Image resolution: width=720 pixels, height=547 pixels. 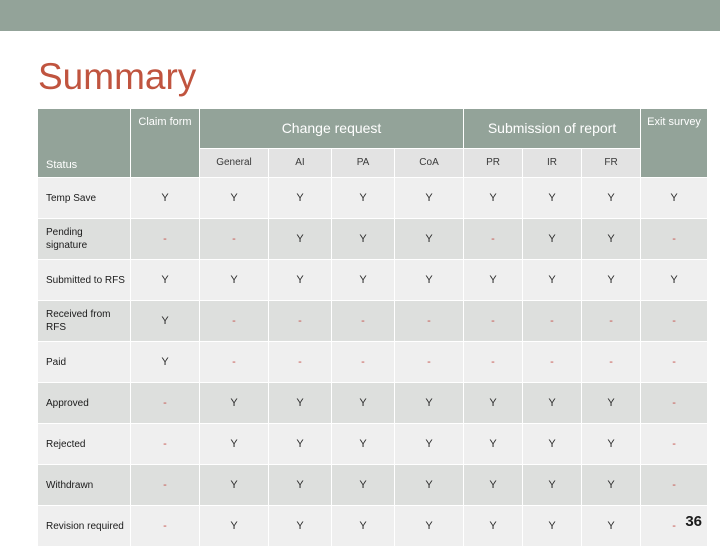 I want to click on table-row-label: Withdrawn, so click(x=84, y=485).